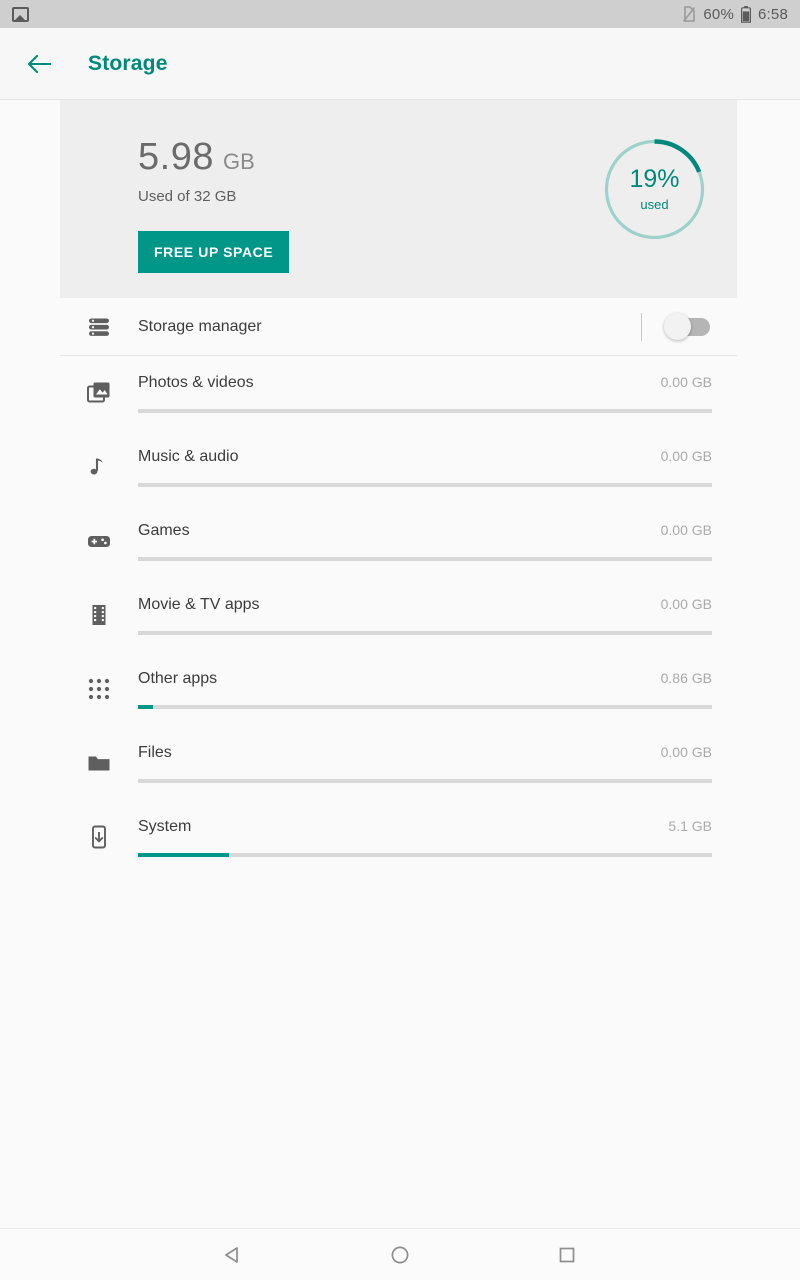  I want to click on music-icon, so click(99, 467).